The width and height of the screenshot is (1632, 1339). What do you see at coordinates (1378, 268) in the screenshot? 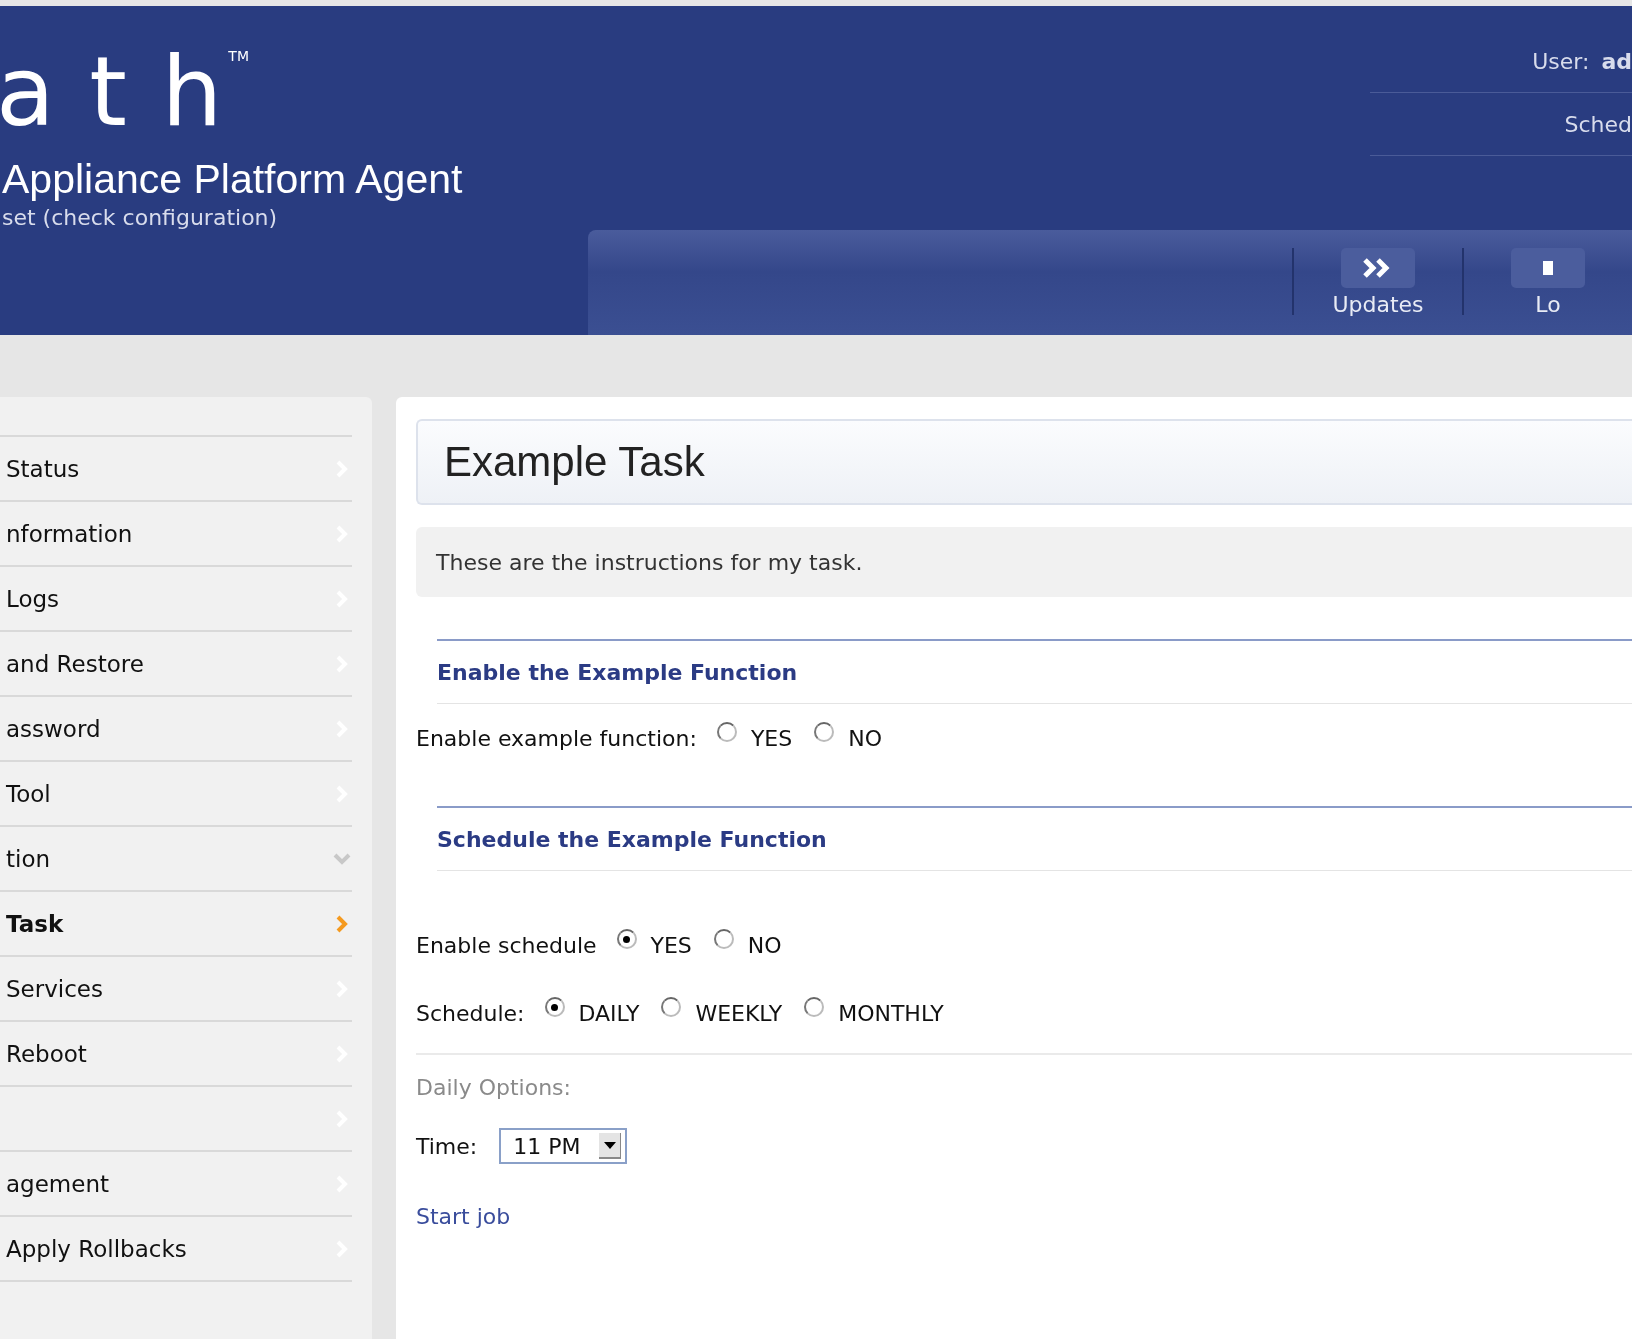
I see `double-chevron-icon` at bounding box center [1378, 268].